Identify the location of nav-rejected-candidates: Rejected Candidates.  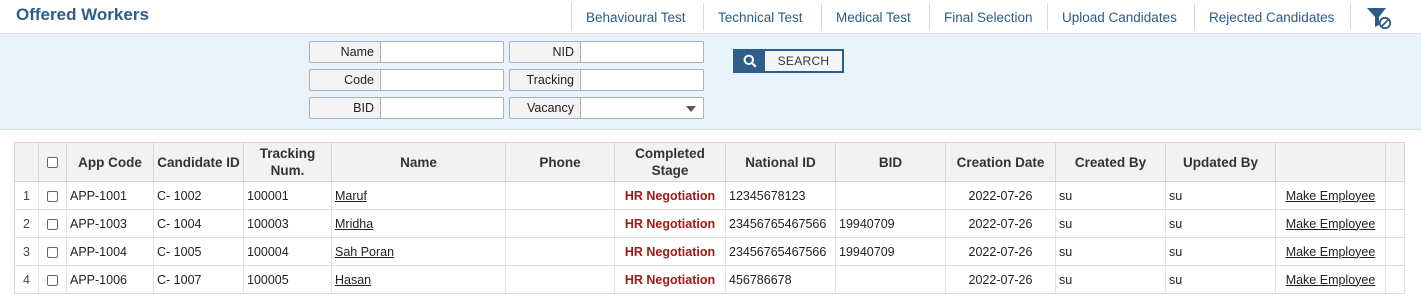
(1271, 17).